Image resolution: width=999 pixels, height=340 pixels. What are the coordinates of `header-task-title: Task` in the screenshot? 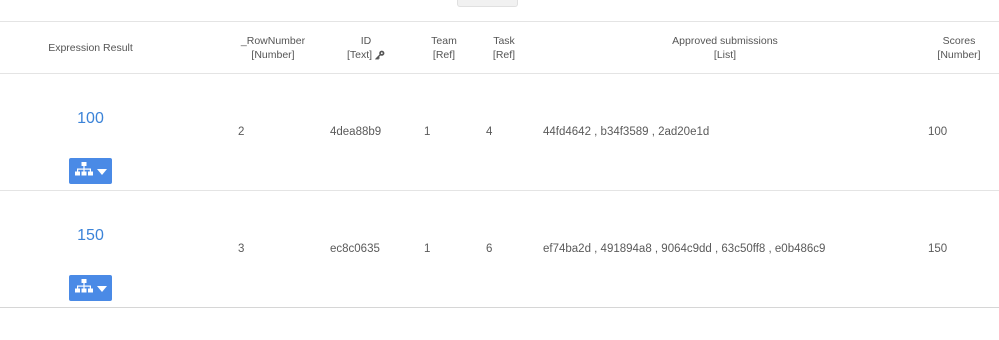 It's located at (504, 40).